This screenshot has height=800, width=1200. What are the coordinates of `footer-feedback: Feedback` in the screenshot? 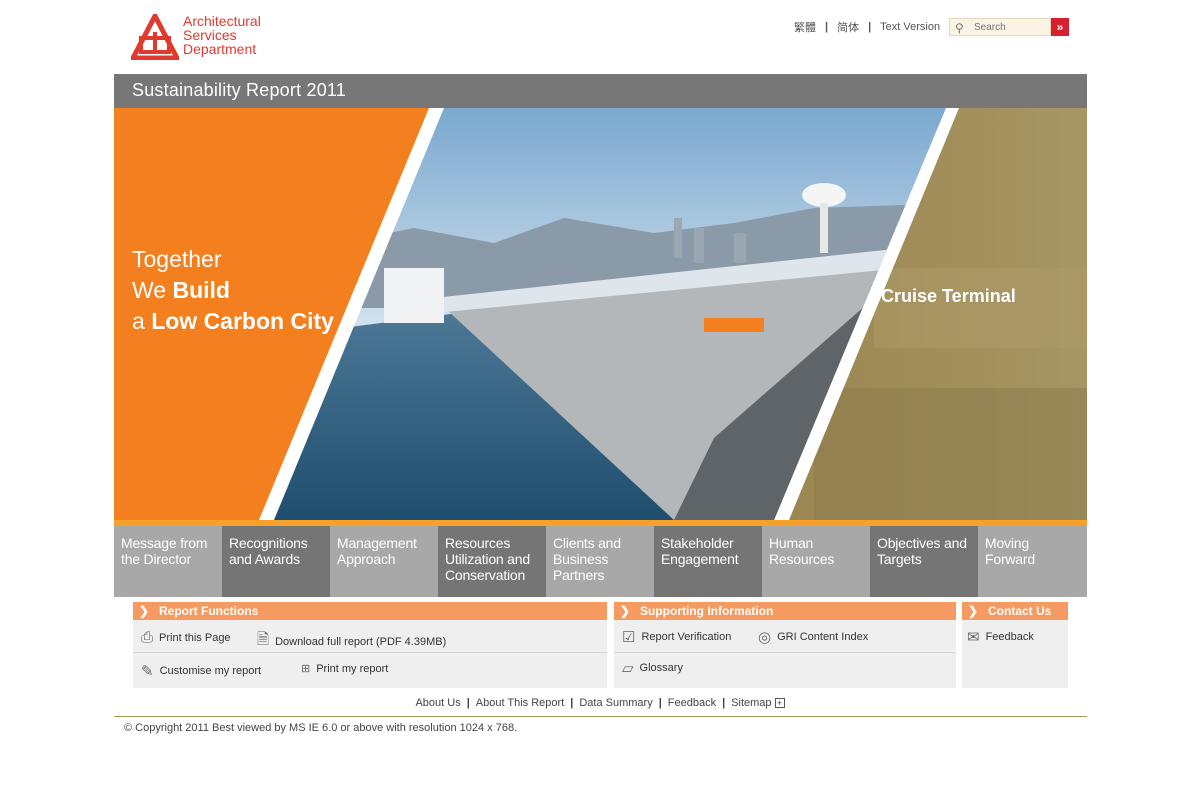 It's located at (692, 703).